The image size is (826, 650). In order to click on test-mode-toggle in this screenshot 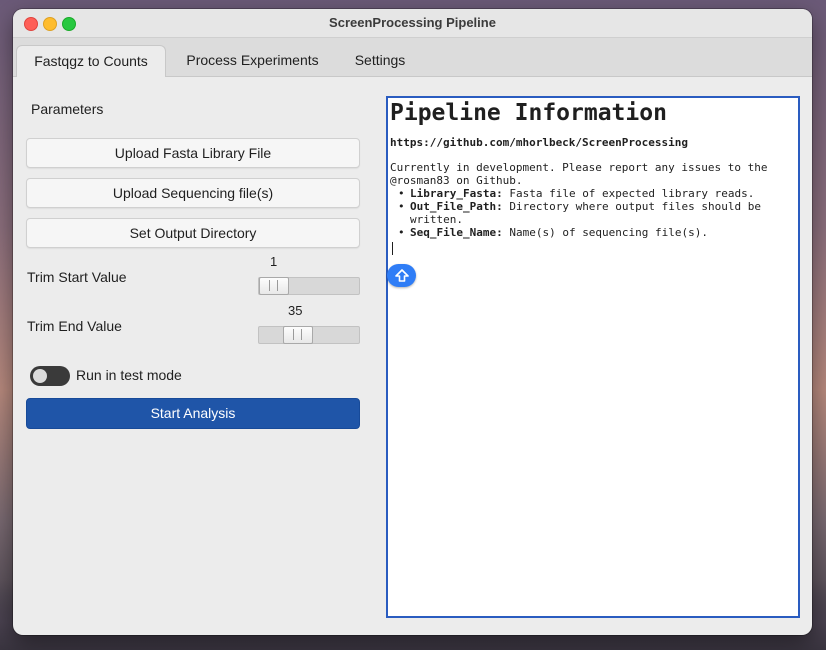, I will do `click(50, 376)`.